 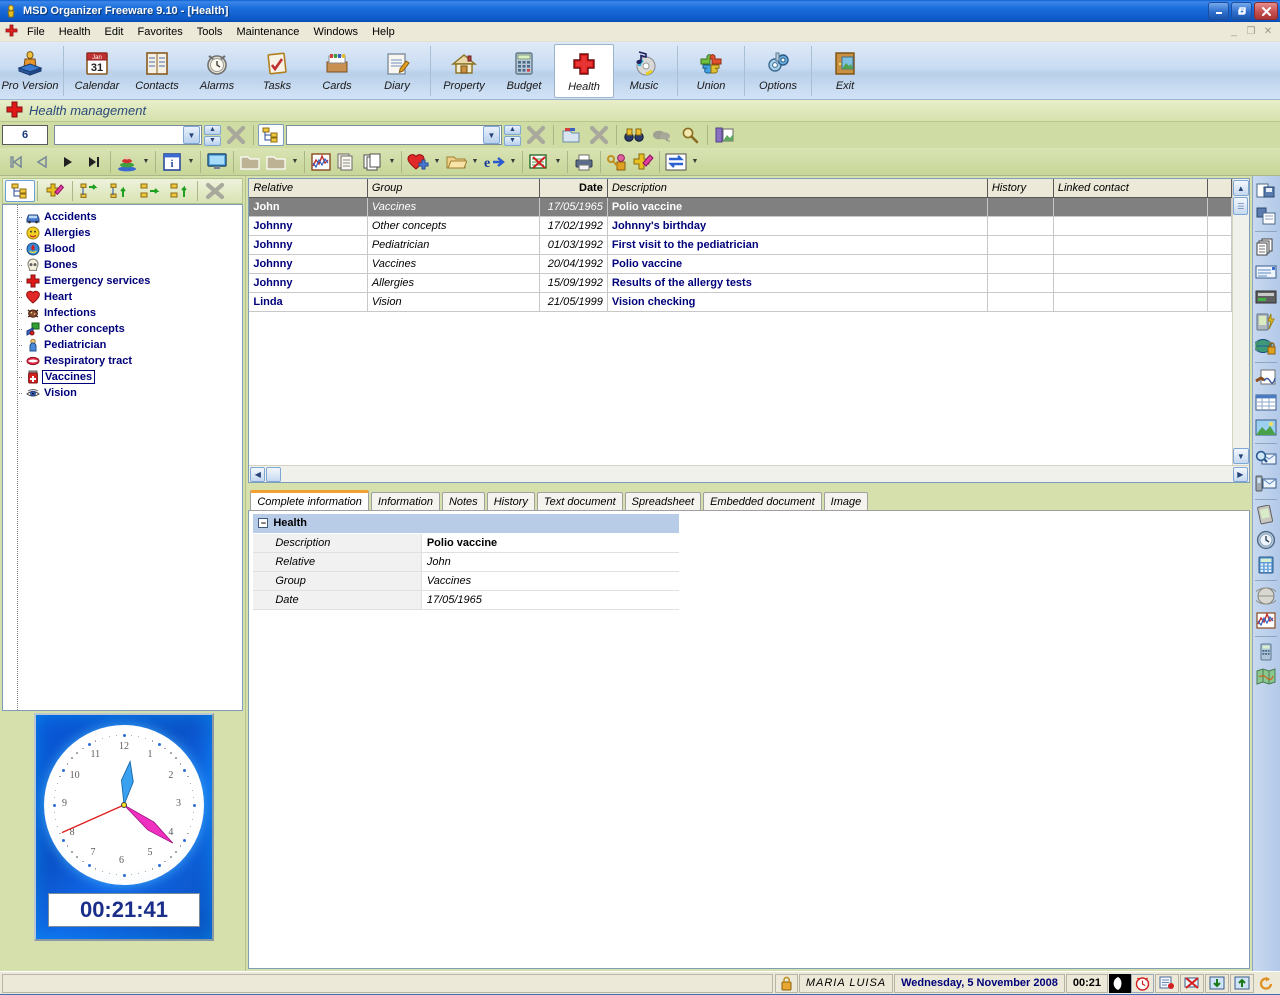 I want to click on scroll-down-button: ▼, so click(x=1240, y=456).